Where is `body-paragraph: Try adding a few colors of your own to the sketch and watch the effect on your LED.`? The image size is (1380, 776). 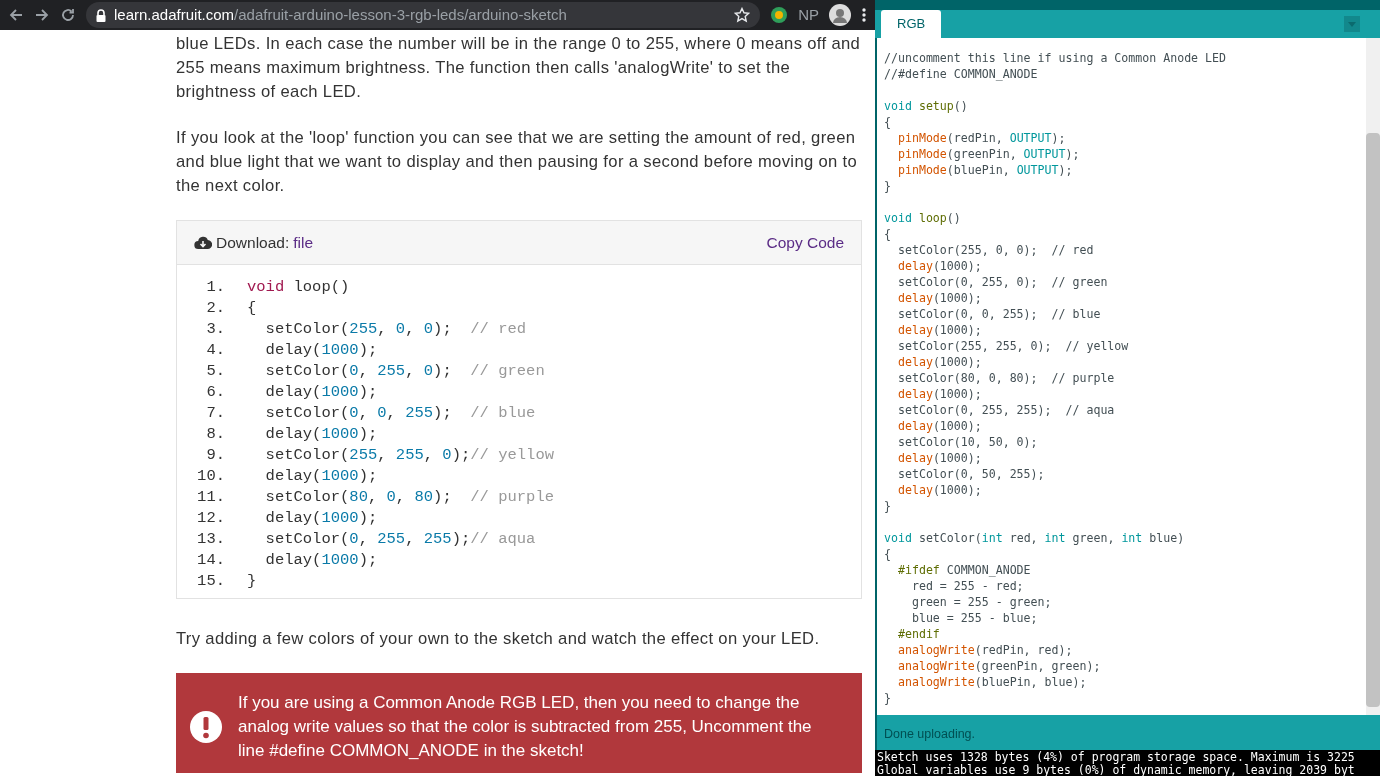 body-paragraph: Try adding a few colors of your own to the sketch and watch the effect on your LED. is located at coordinates (498, 639).